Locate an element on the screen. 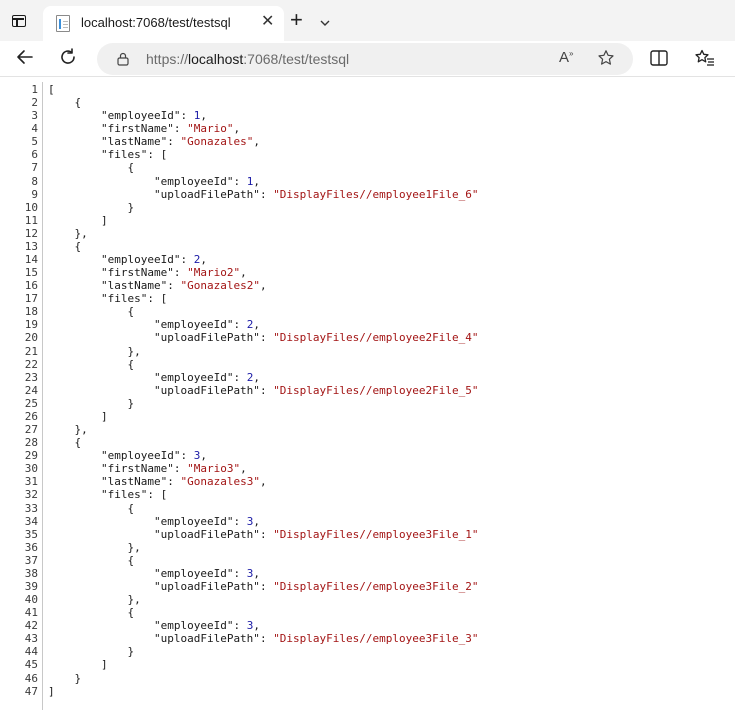  code-line: 12 }, is located at coordinates (239, 233).